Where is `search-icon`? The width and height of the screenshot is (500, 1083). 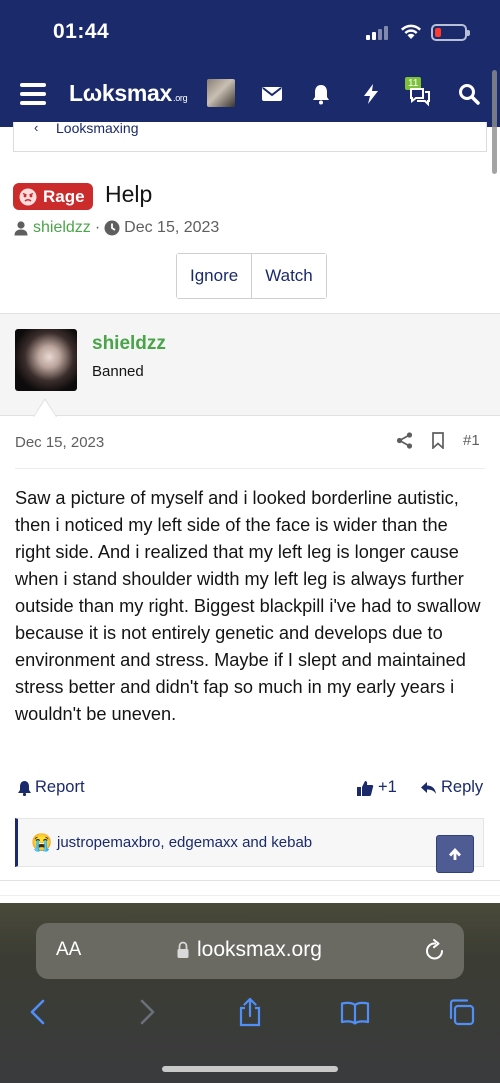 search-icon is located at coordinates (469, 94).